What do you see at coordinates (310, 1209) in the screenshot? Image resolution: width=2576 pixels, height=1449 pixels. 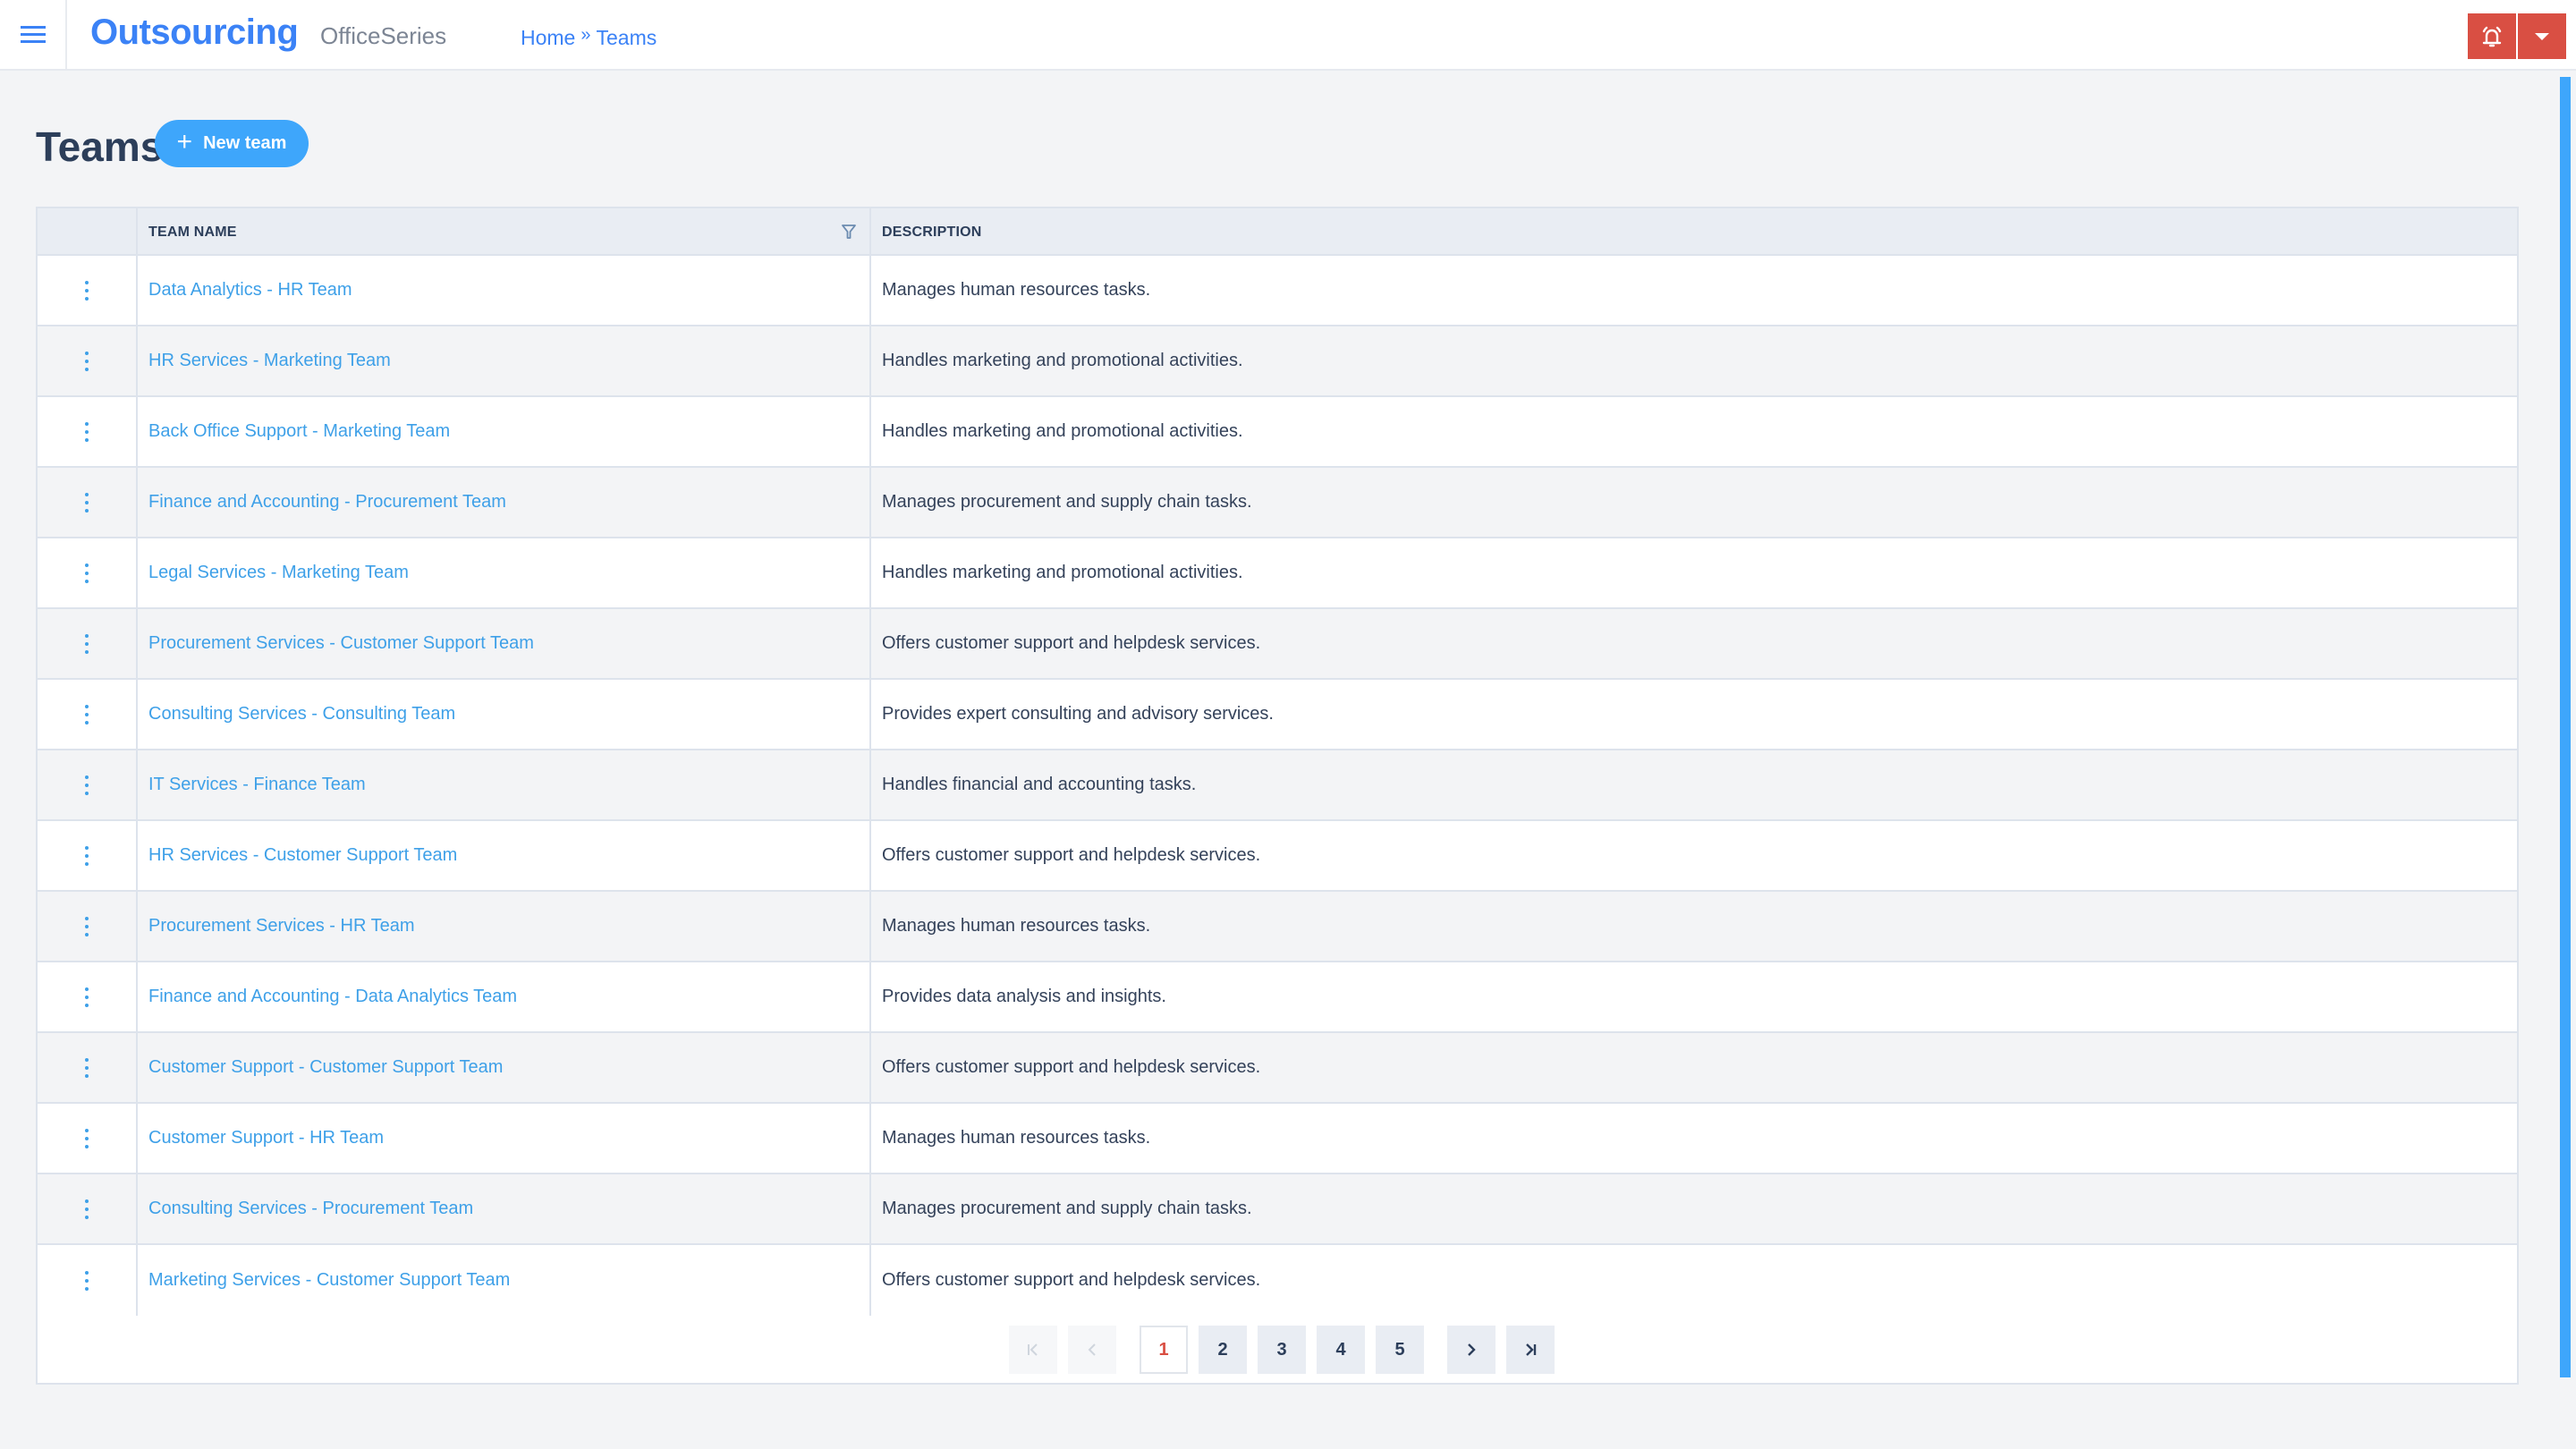 I see `team-name-link: Consulting Services - Procurement Team` at bounding box center [310, 1209].